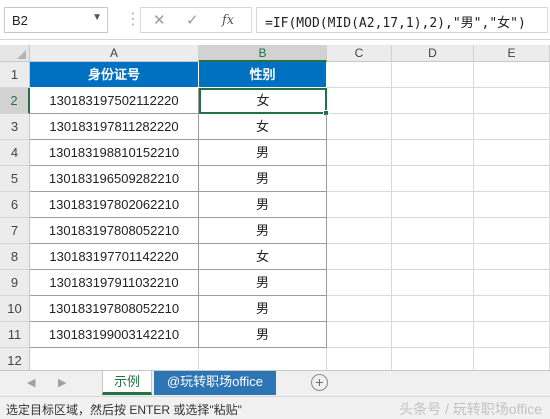 The width and height of the screenshot is (550, 419). Describe the element at coordinates (114, 205) in the screenshot. I see `id-number-cell: 130183197802062210` at that location.